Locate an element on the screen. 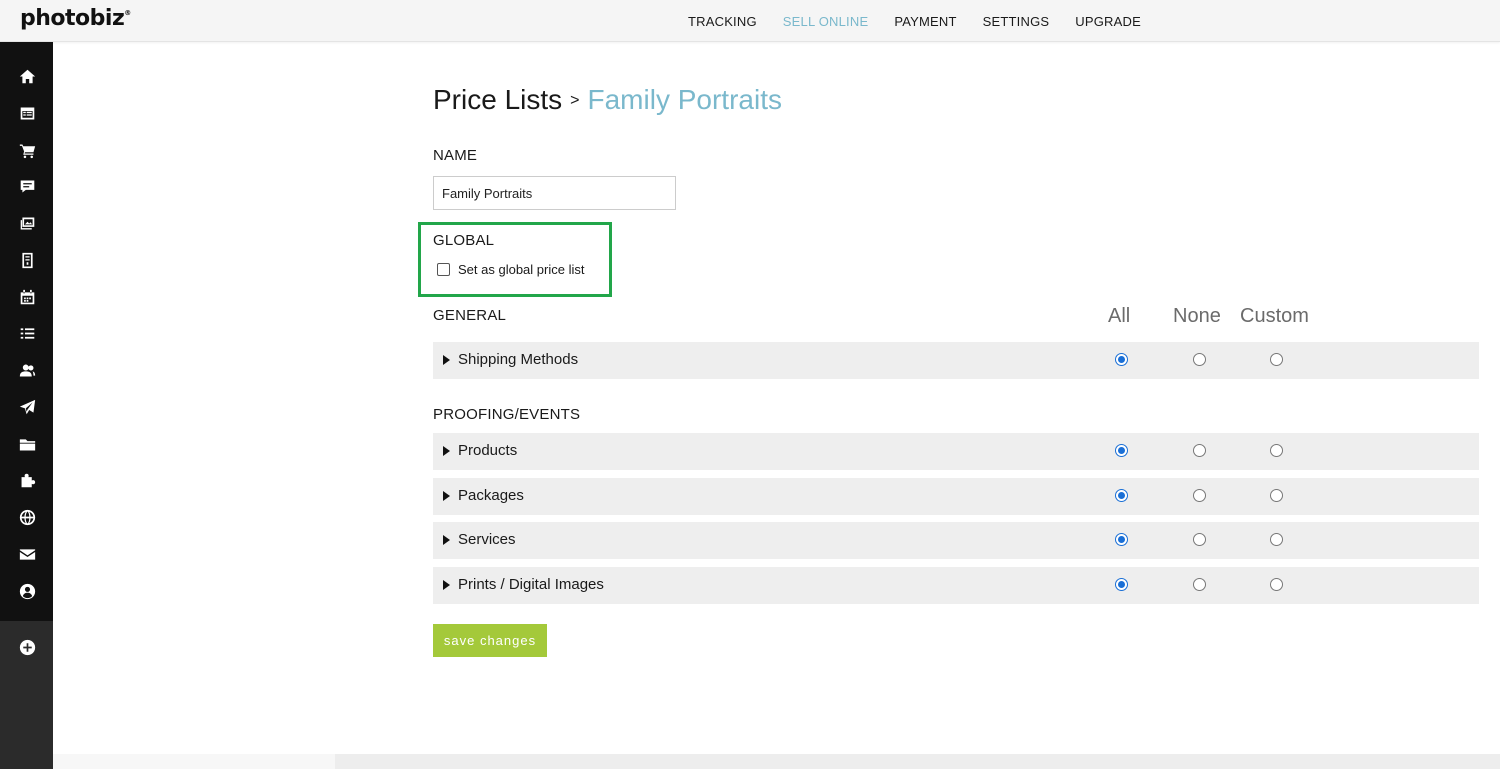 Image resolution: width=1500 pixels, height=769 pixels. column-custom: Custom is located at coordinates (1274, 316).